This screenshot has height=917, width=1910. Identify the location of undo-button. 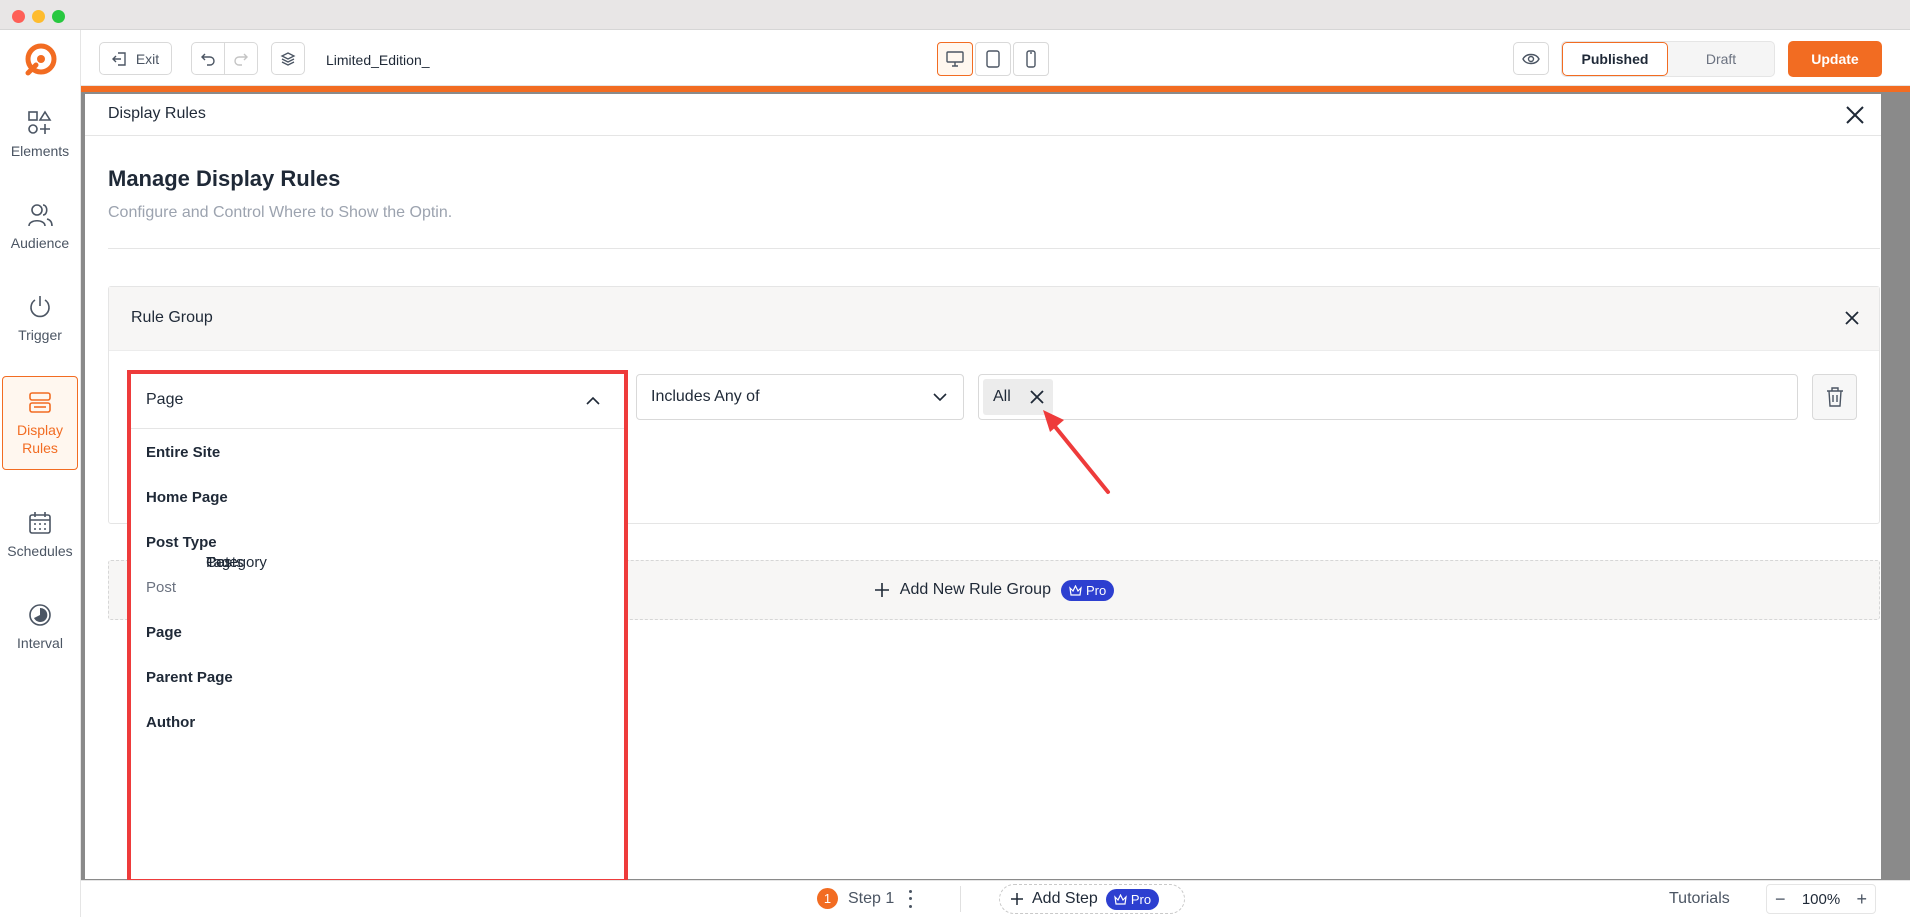
(208, 58).